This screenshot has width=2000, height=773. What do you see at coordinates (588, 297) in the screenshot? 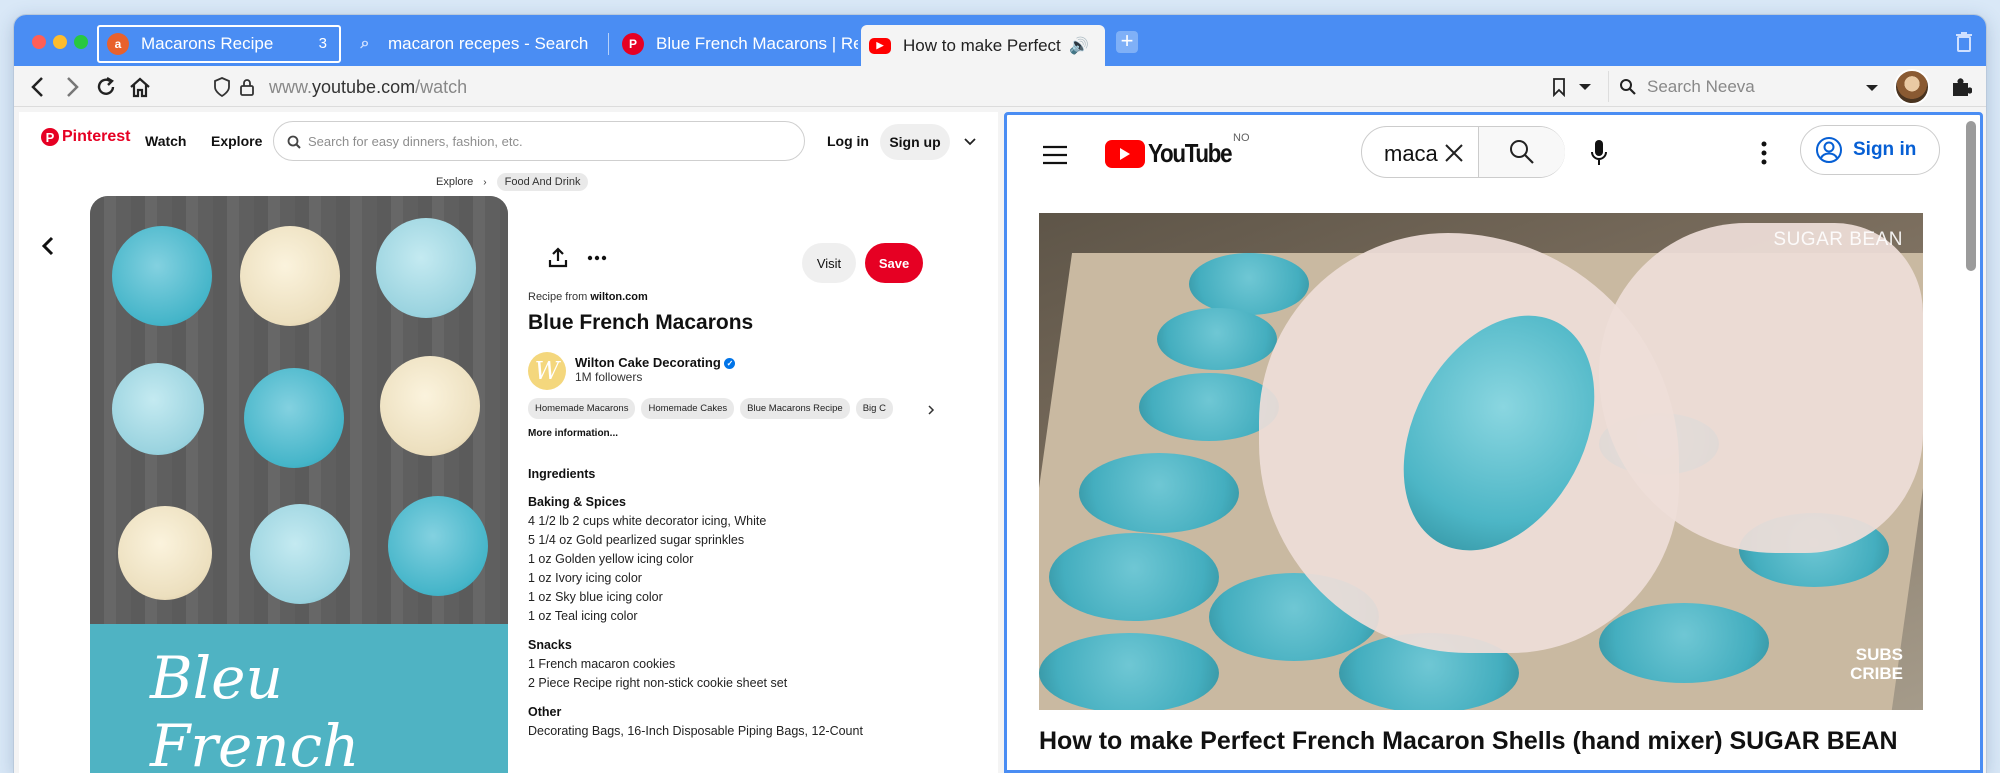
I see `recipe-source: Recipe from wilton.com` at bounding box center [588, 297].